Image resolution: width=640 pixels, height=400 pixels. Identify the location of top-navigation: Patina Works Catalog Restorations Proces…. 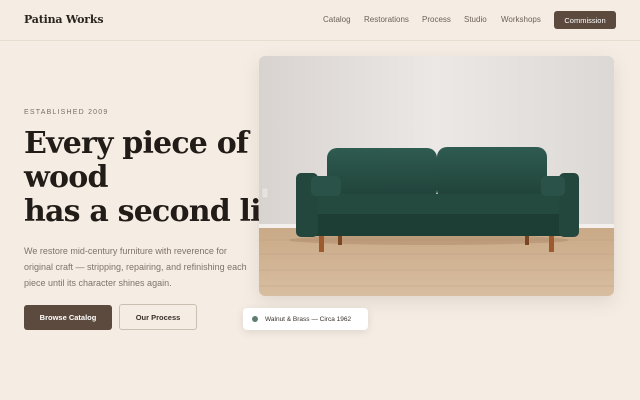
(320, 20).